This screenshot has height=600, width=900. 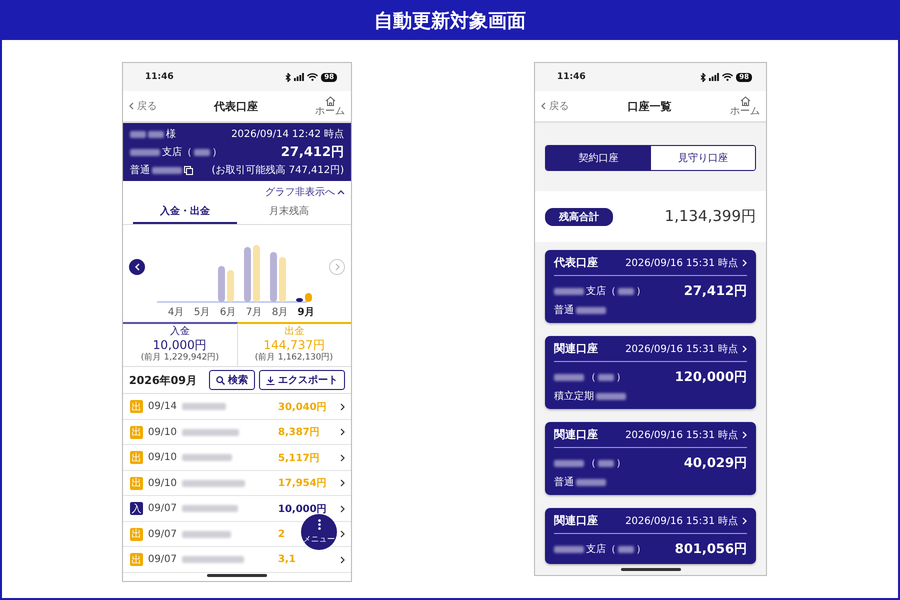 I want to click on branch-text: （, so click(x=591, y=377).